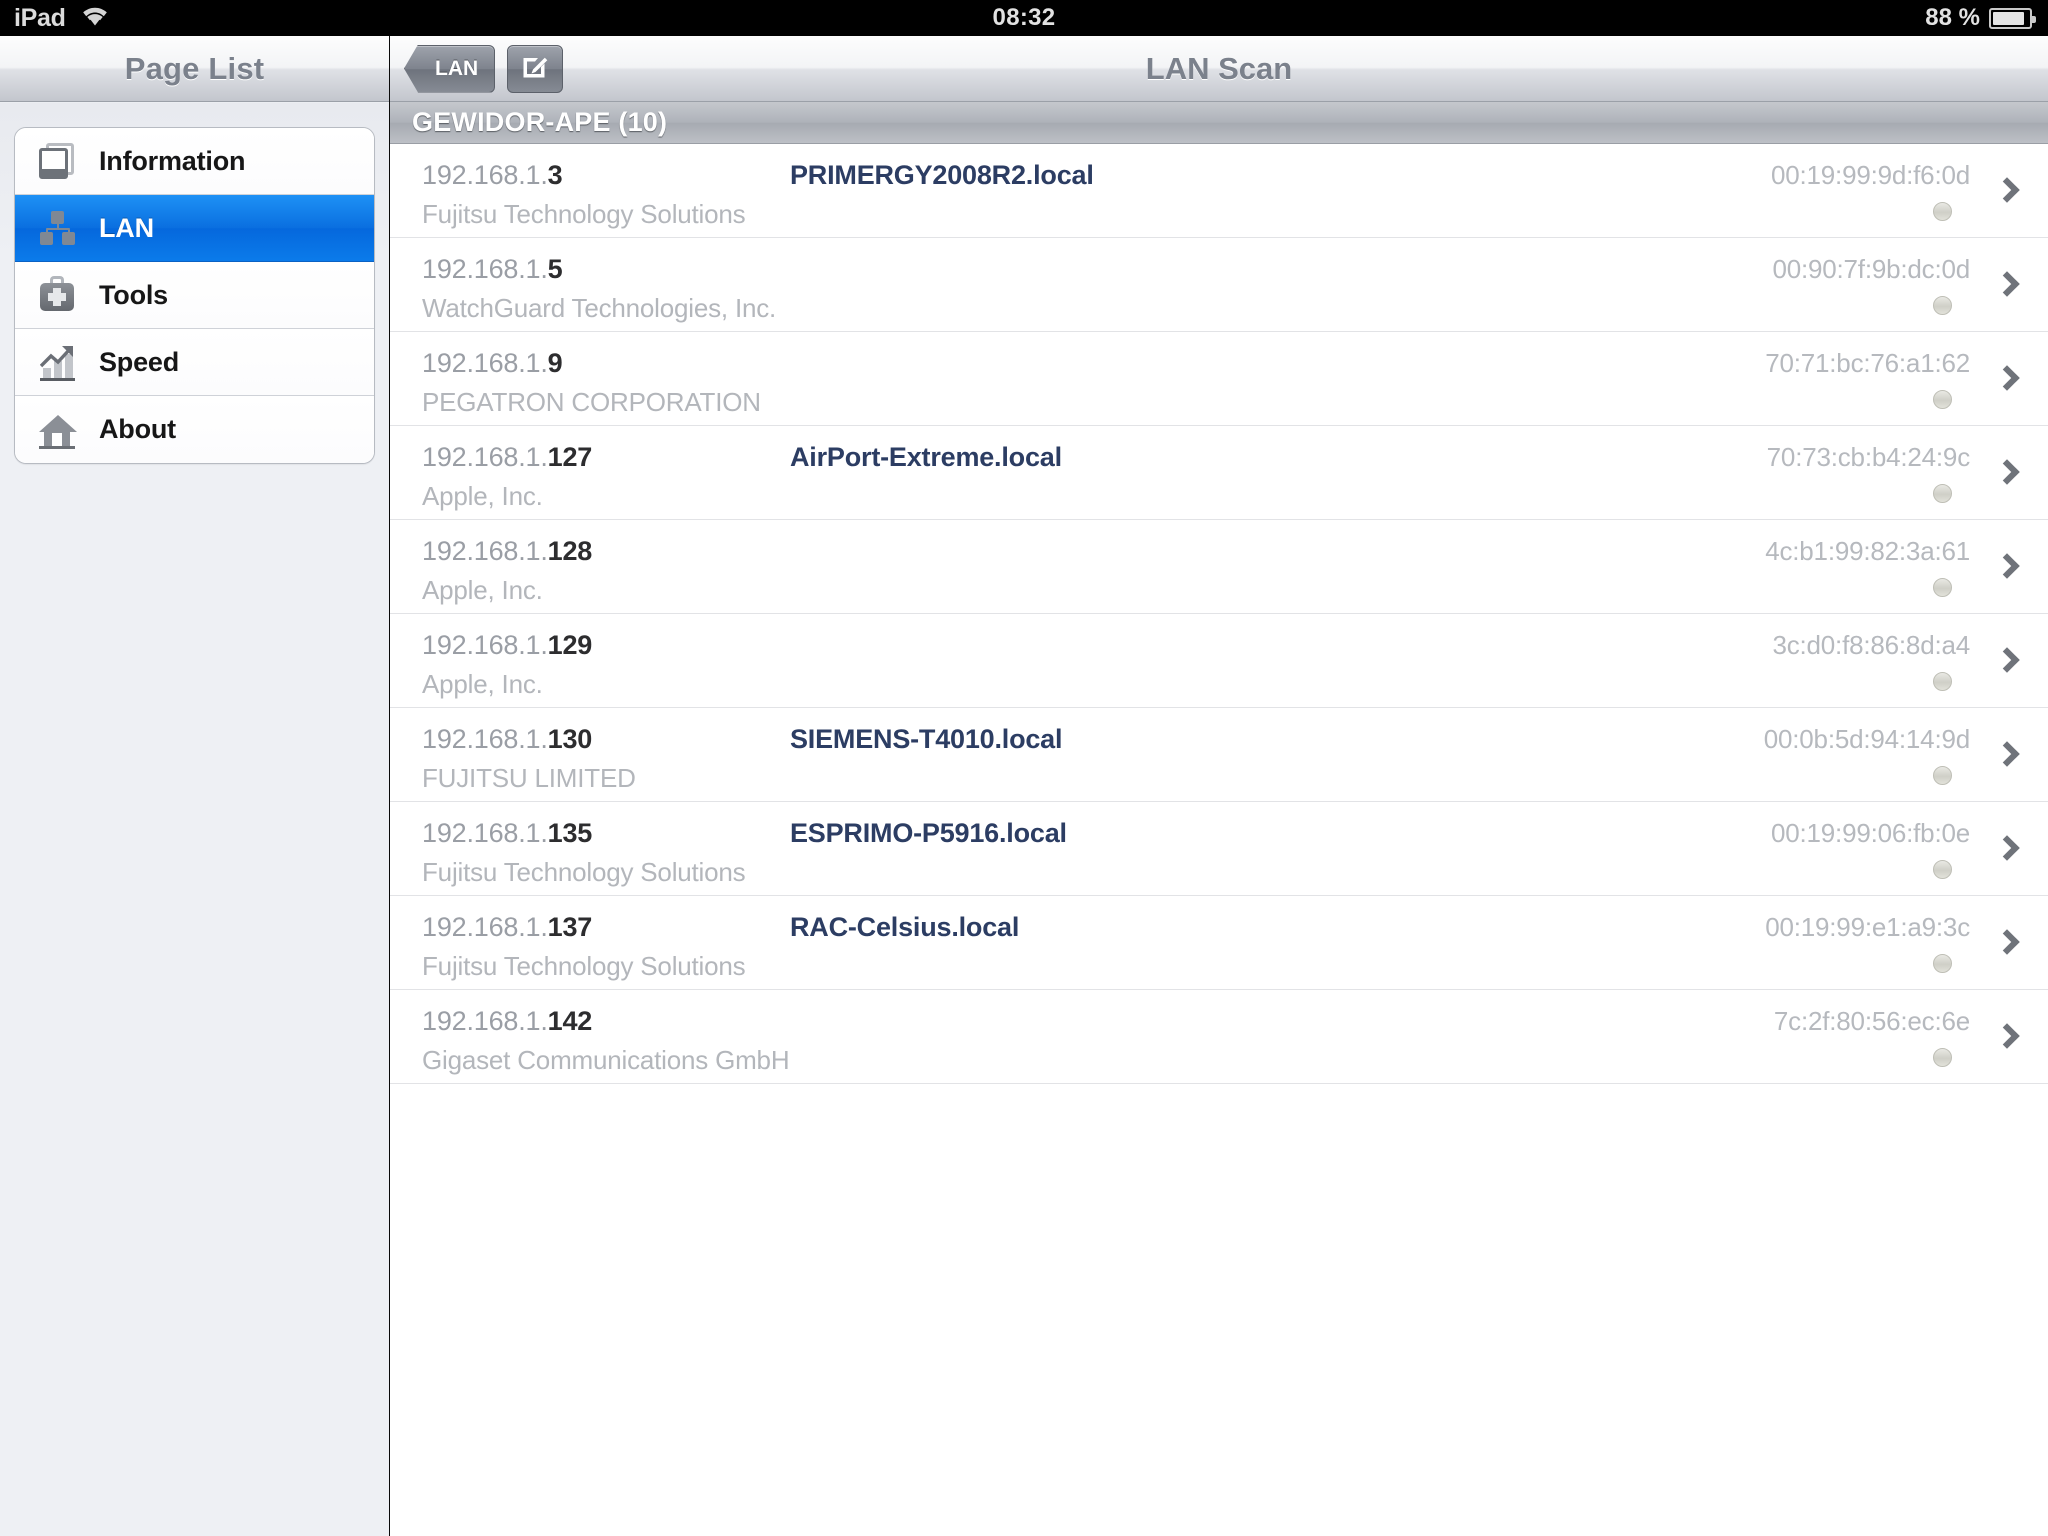 The height and width of the screenshot is (1536, 2048). Describe the element at coordinates (1871, 269) in the screenshot. I see `host-mac: 00:90:7f:9b:dc:0d` at that location.